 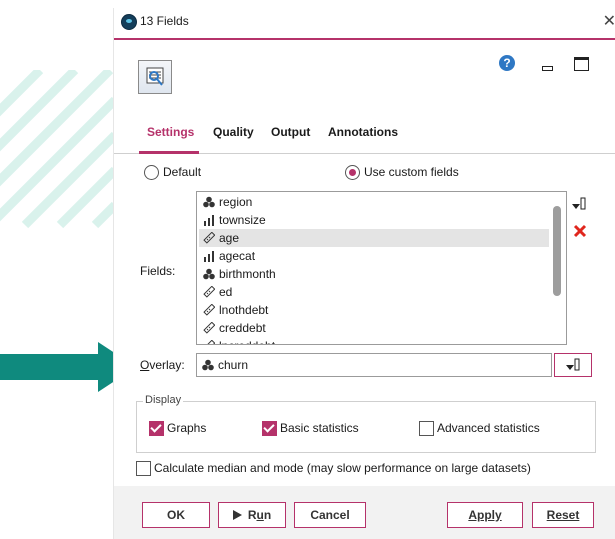 I want to click on list-item: lnothdebt, so click(x=374, y=310).